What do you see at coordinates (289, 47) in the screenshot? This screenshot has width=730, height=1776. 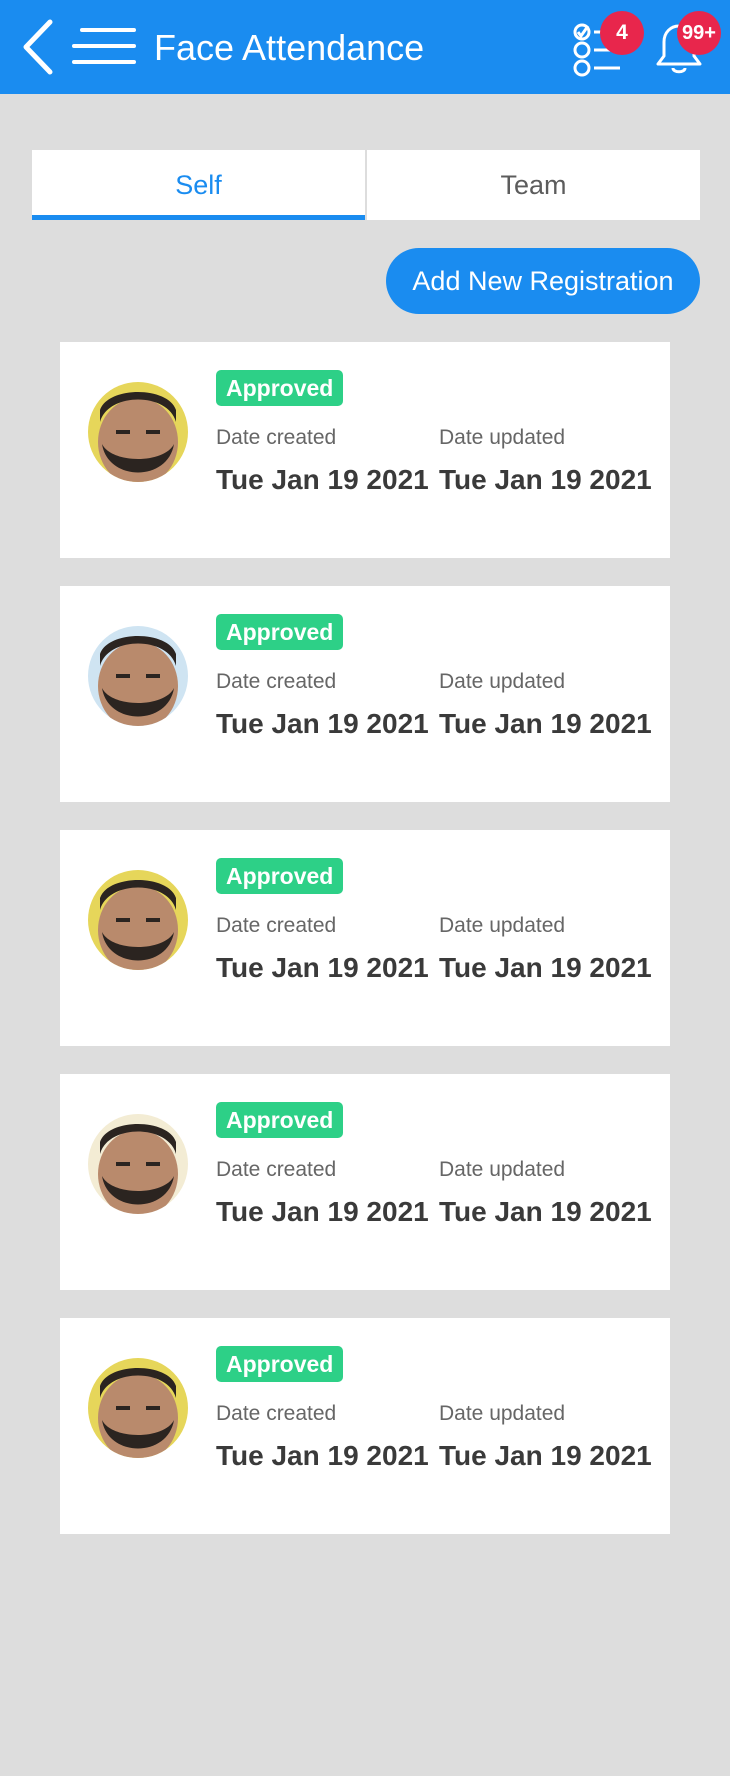 I see `page-title: Face Attendance` at bounding box center [289, 47].